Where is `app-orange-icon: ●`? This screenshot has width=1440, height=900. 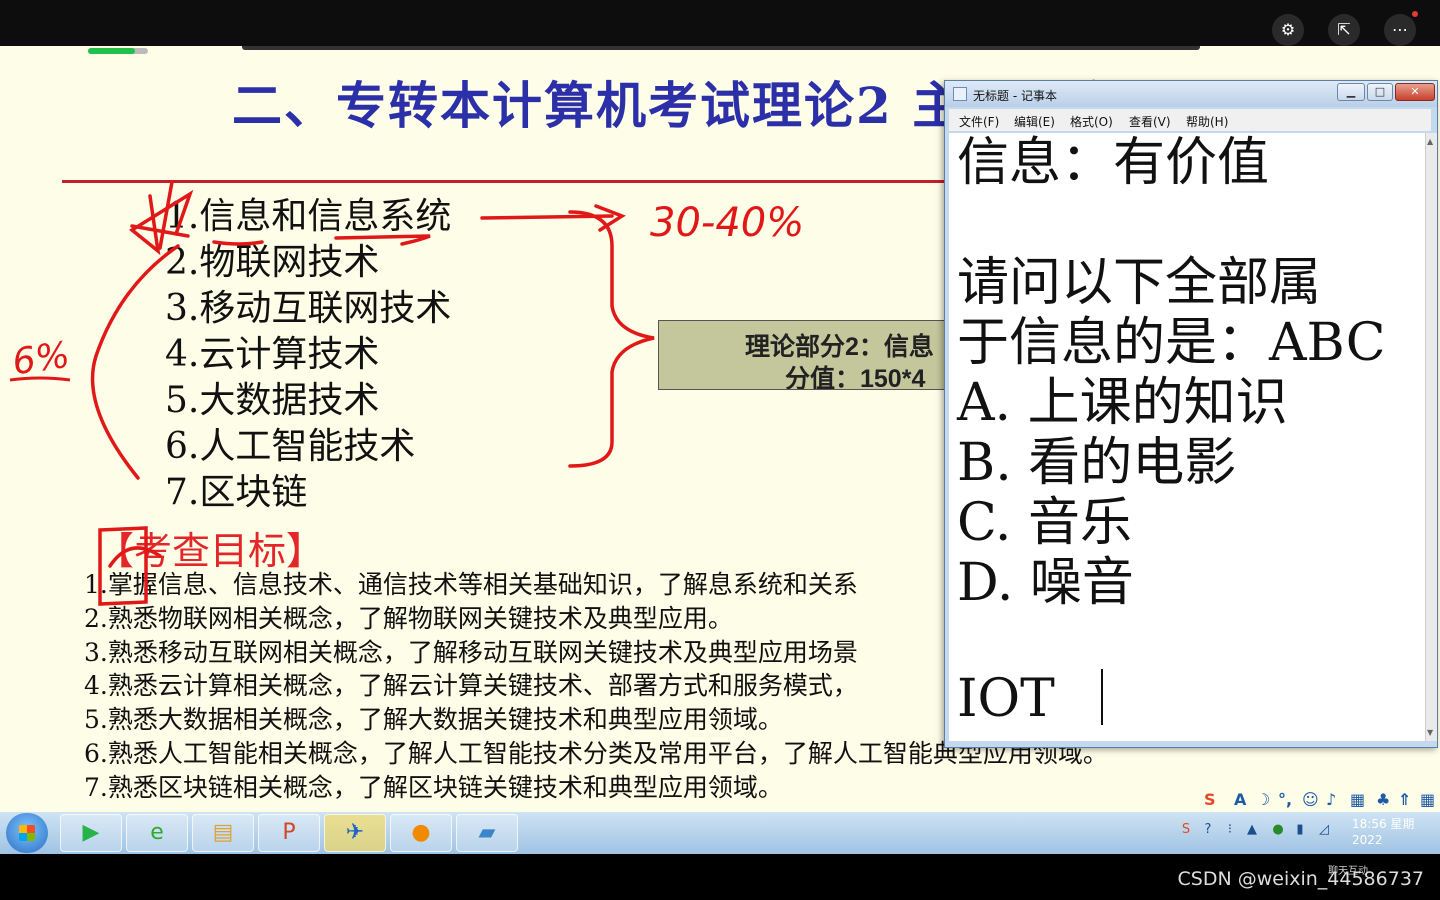
app-orange-icon: ● is located at coordinates (421, 833).